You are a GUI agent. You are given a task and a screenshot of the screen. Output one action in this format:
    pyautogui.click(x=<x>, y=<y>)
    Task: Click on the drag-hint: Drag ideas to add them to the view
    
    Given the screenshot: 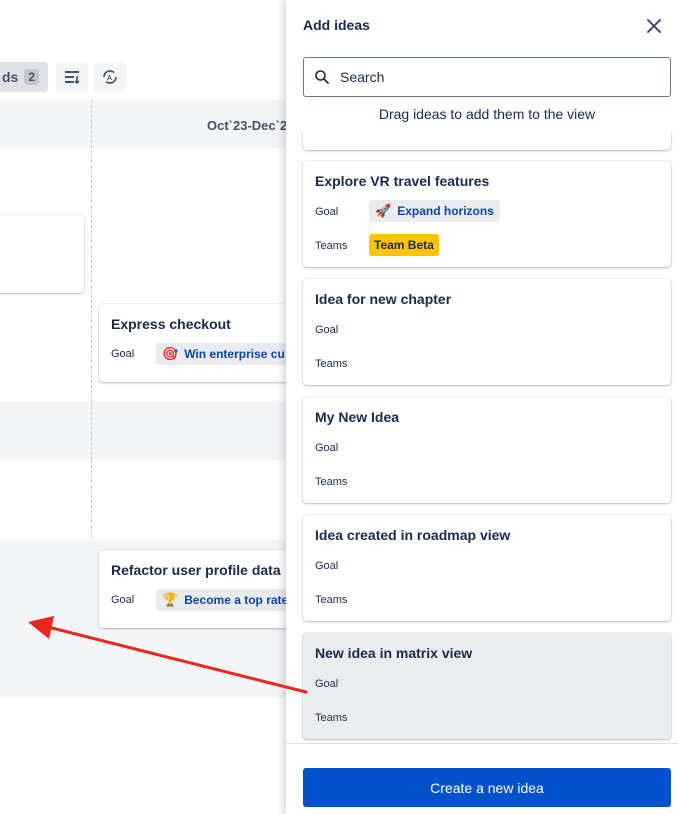 What is the action you would take?
    pyautogui.click(x=487, y=114)
    